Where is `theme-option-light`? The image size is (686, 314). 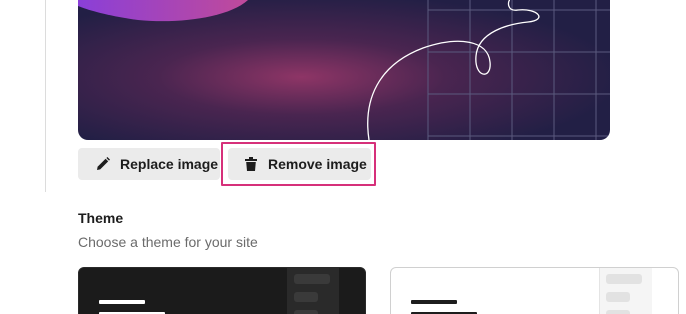 theme-option-light is located at coordinates (534, 290).